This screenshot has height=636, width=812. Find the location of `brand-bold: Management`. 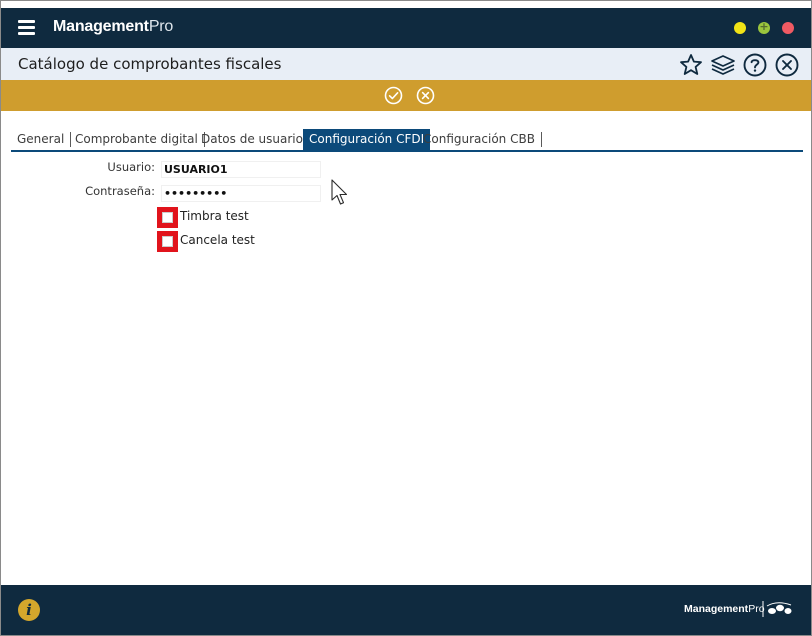

brand-bold: Management is located at coordinates (101, 26).